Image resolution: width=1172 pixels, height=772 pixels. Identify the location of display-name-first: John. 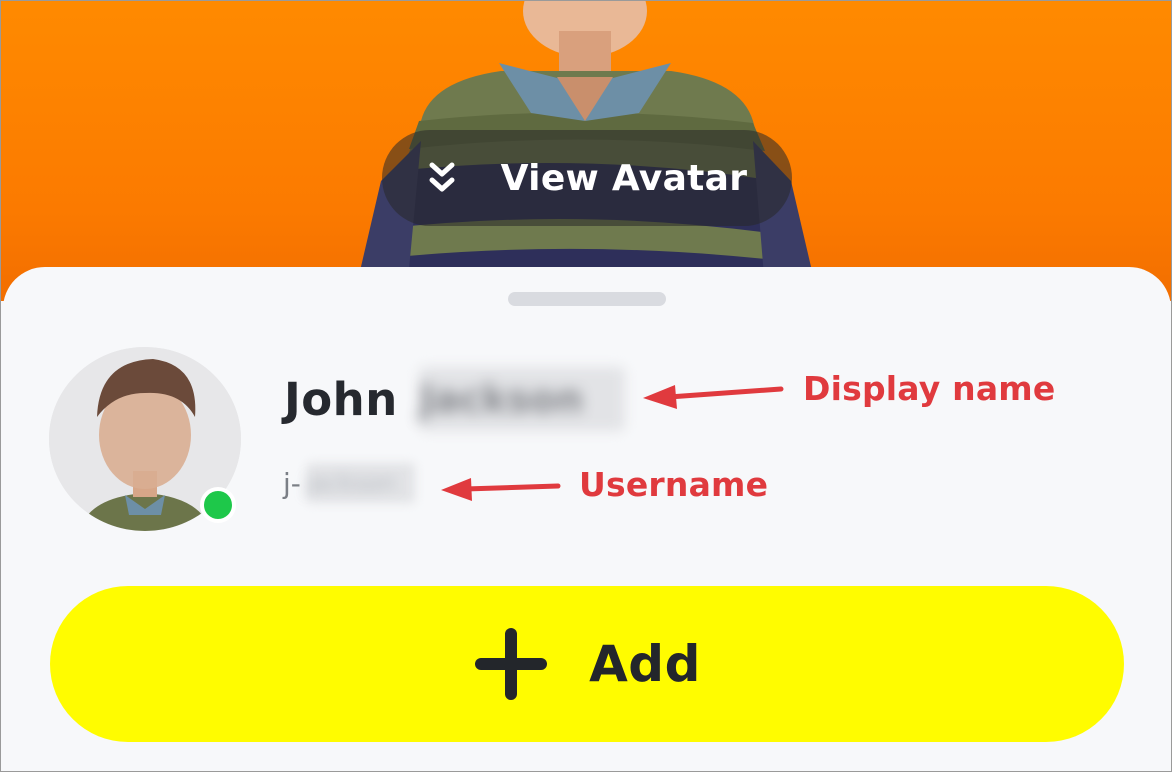
(341, 399).